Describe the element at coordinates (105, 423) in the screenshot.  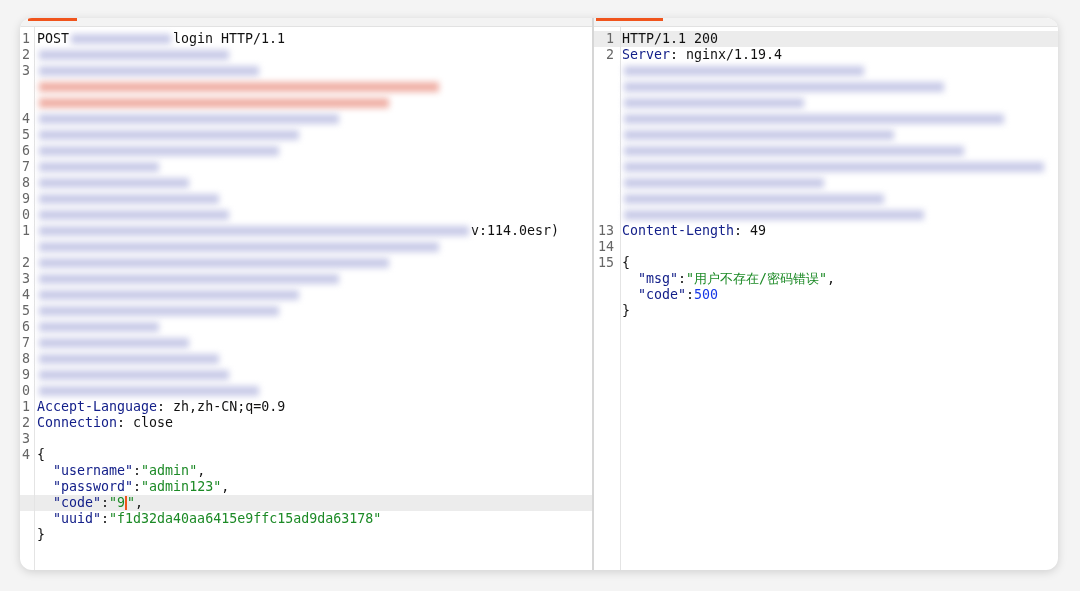
I see `code-line: Connection: close` at that location.